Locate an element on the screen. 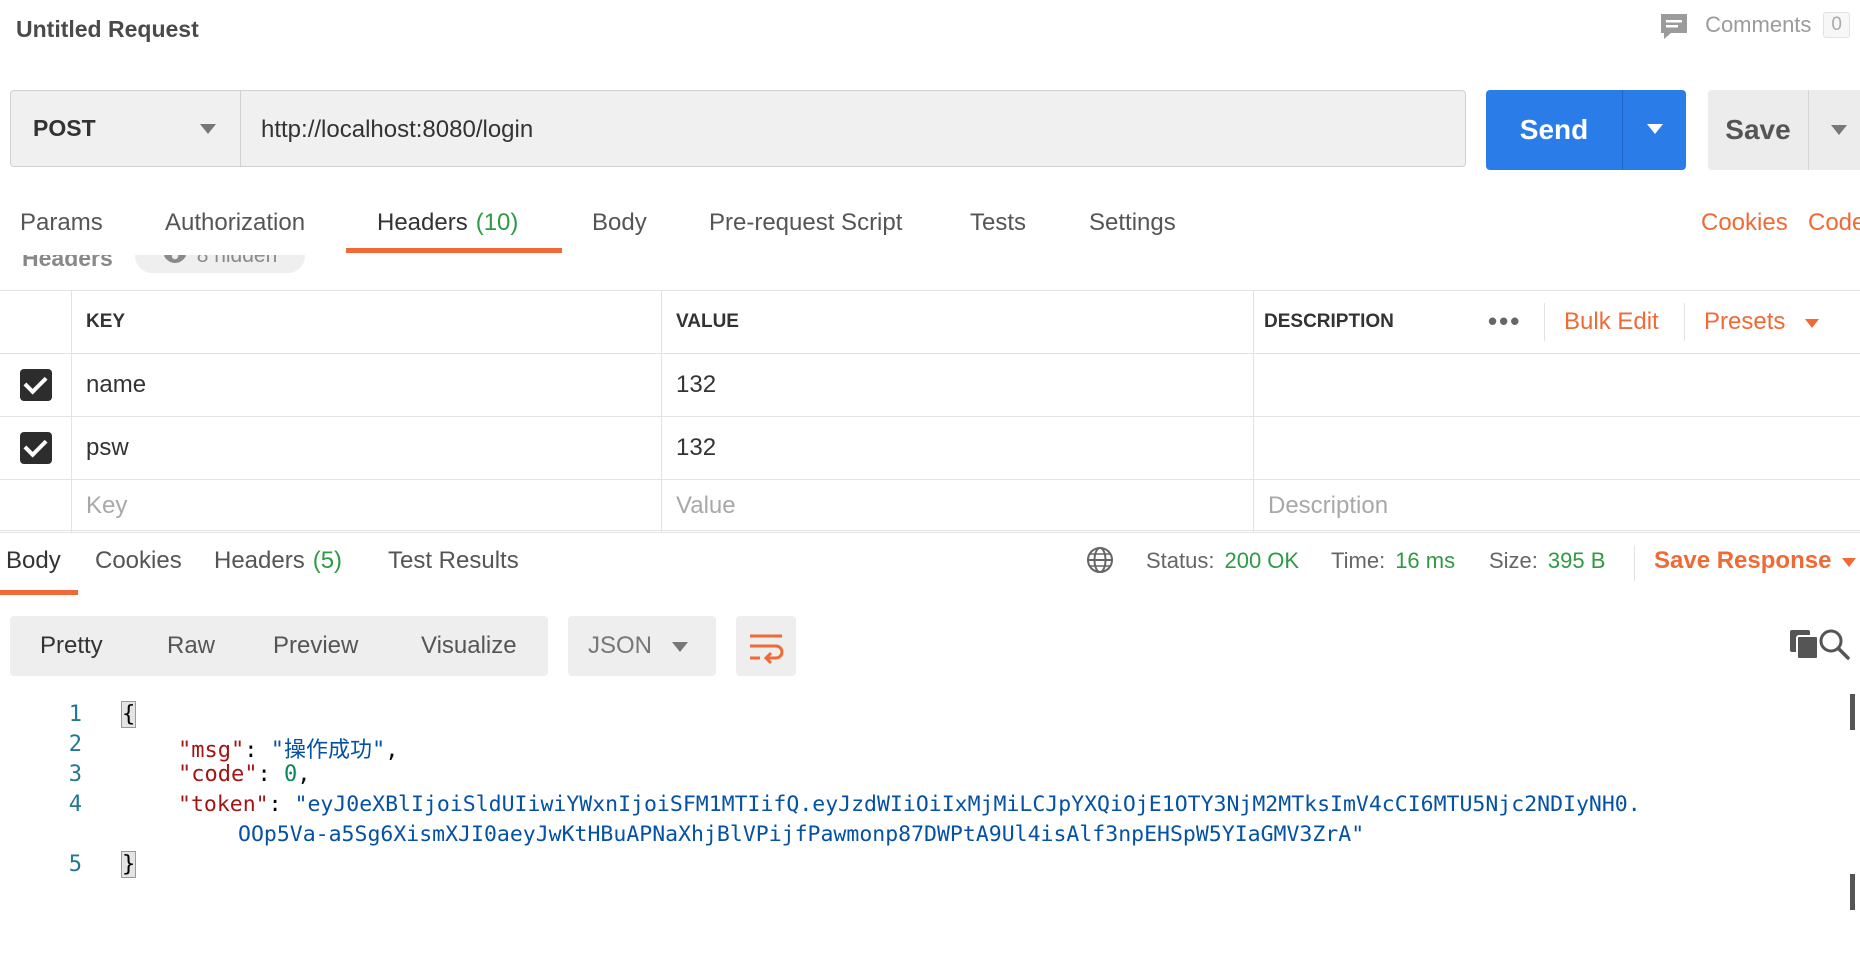 Image resolution: width=1860 pixels, height=954 pixels. tab-params: Params is located at coordinates (61, 223).